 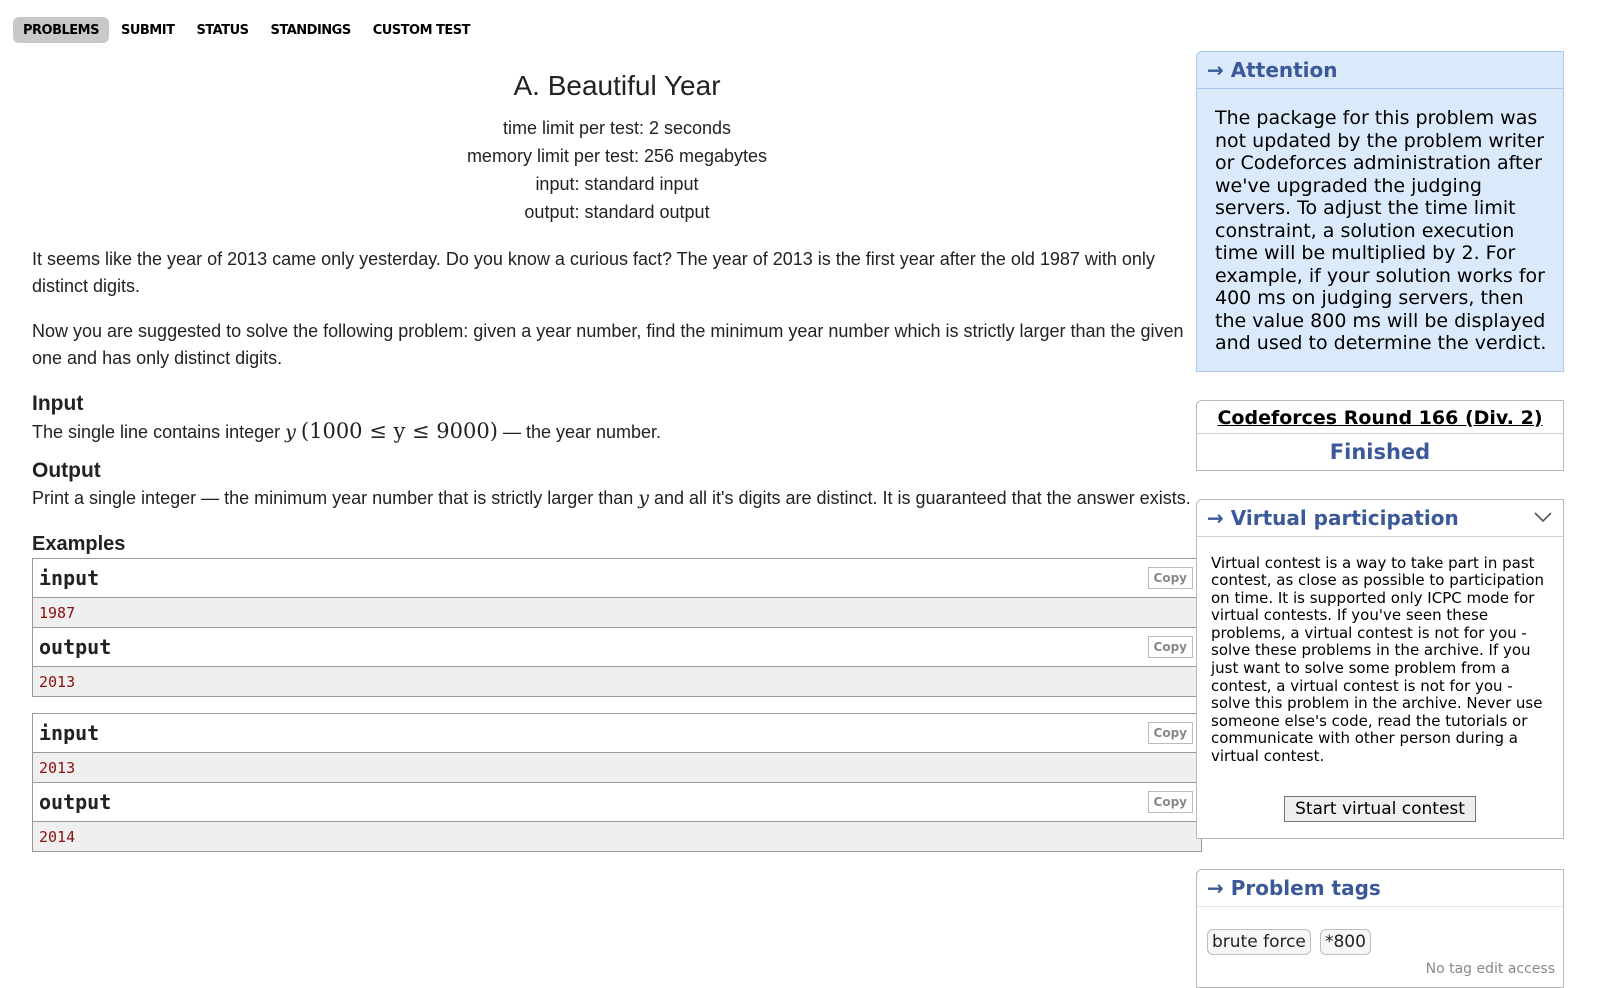 I want to click on tab-submit: SUBMIT, so click(x=147, y=30).